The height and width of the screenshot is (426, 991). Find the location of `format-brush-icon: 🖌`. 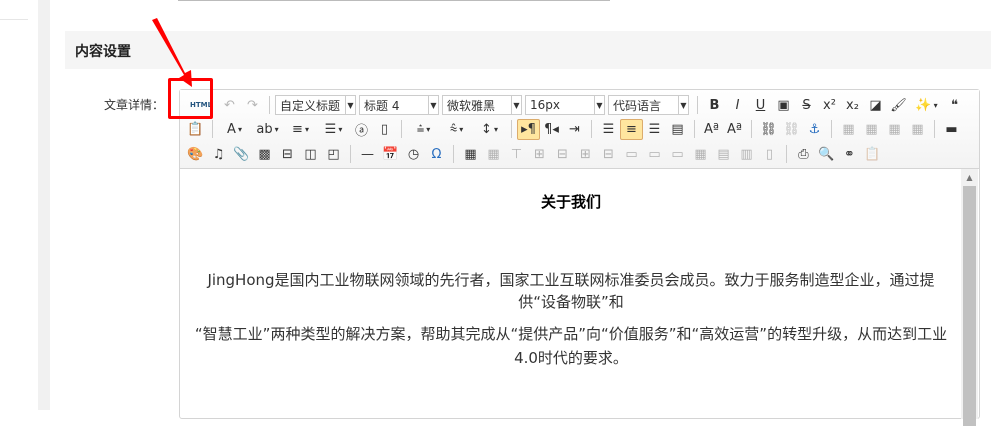

format-brush-icon: 🖌 is located at coordinates (898, 105).